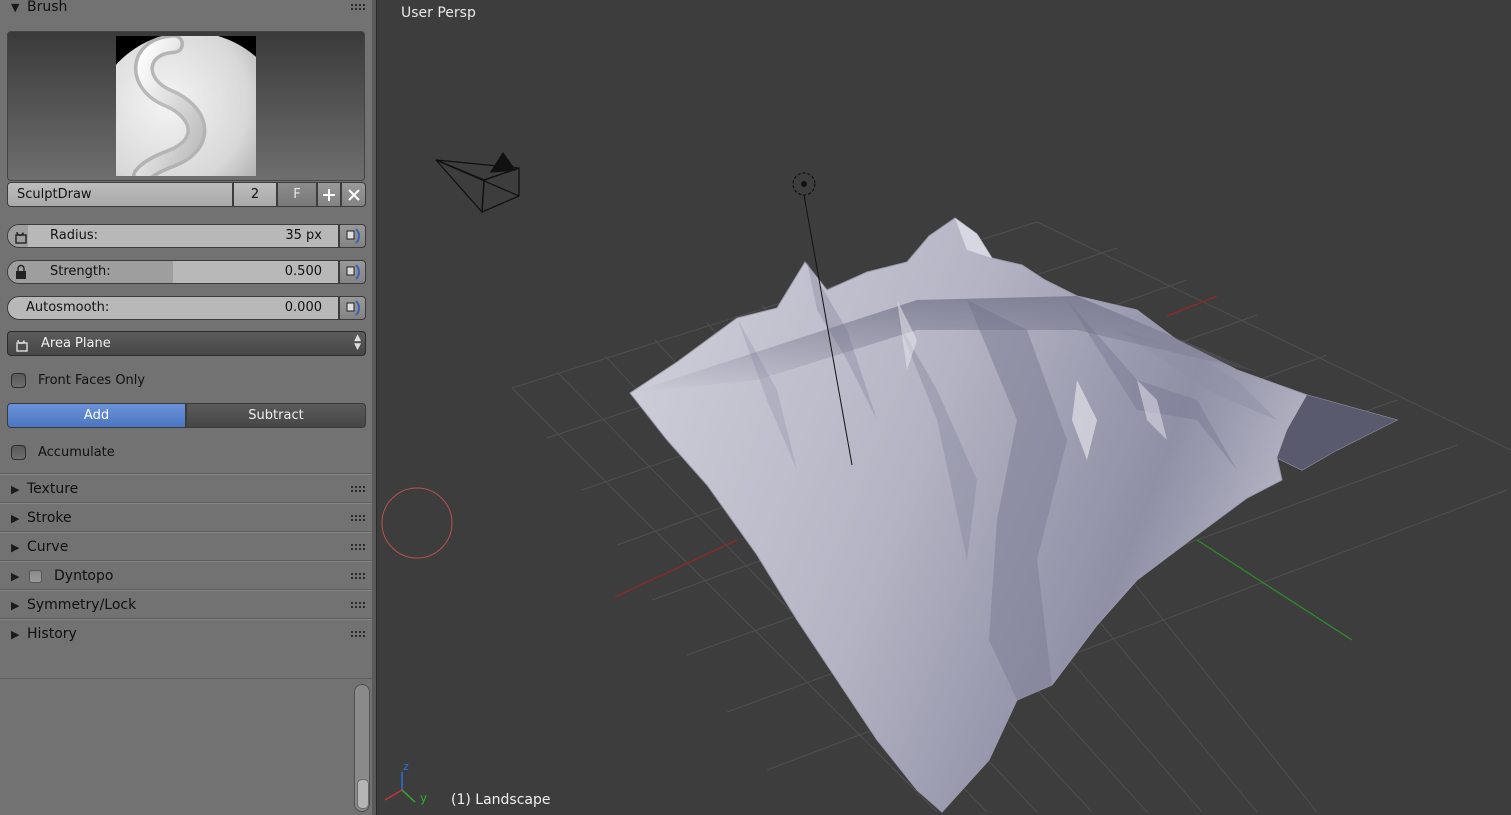 The image size is (1511, 815). What do you see at coordinates (303, 235) in the screenshot?
I see `radius-value: 35 px` at bounding box center [303, 235].